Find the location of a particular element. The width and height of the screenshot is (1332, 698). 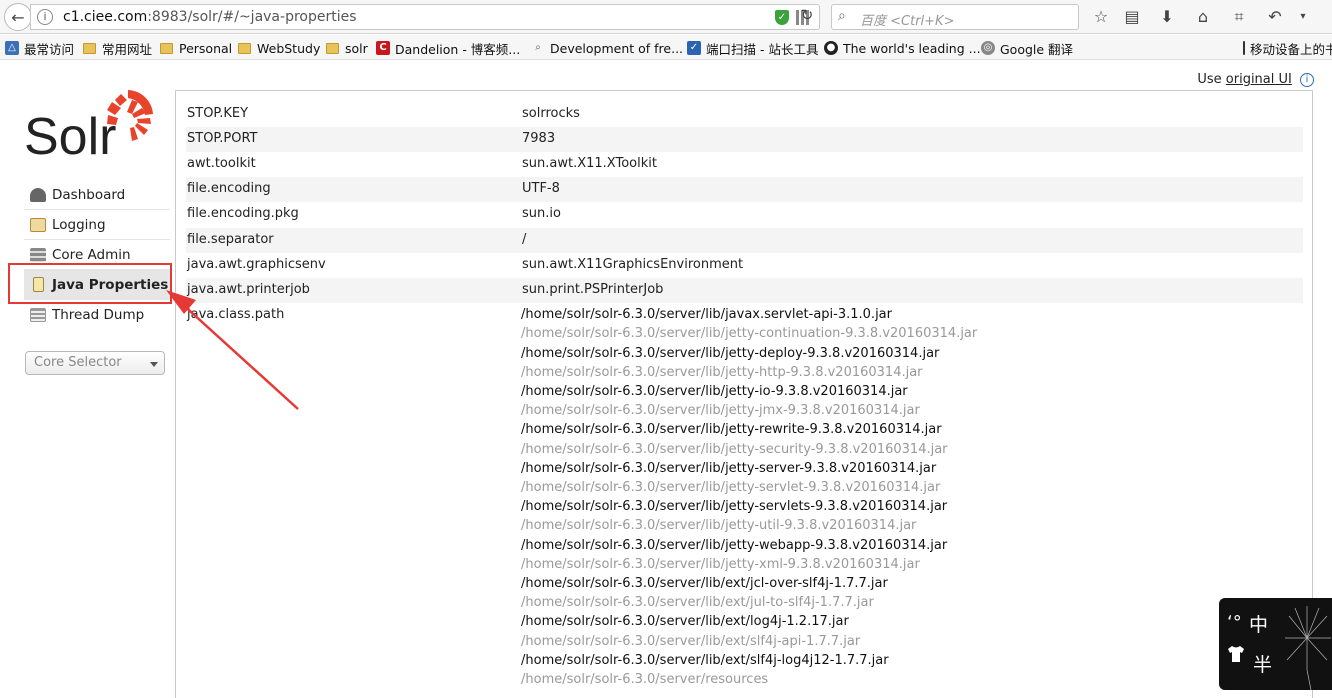

logging-icon is located at coordinates (38, 224).